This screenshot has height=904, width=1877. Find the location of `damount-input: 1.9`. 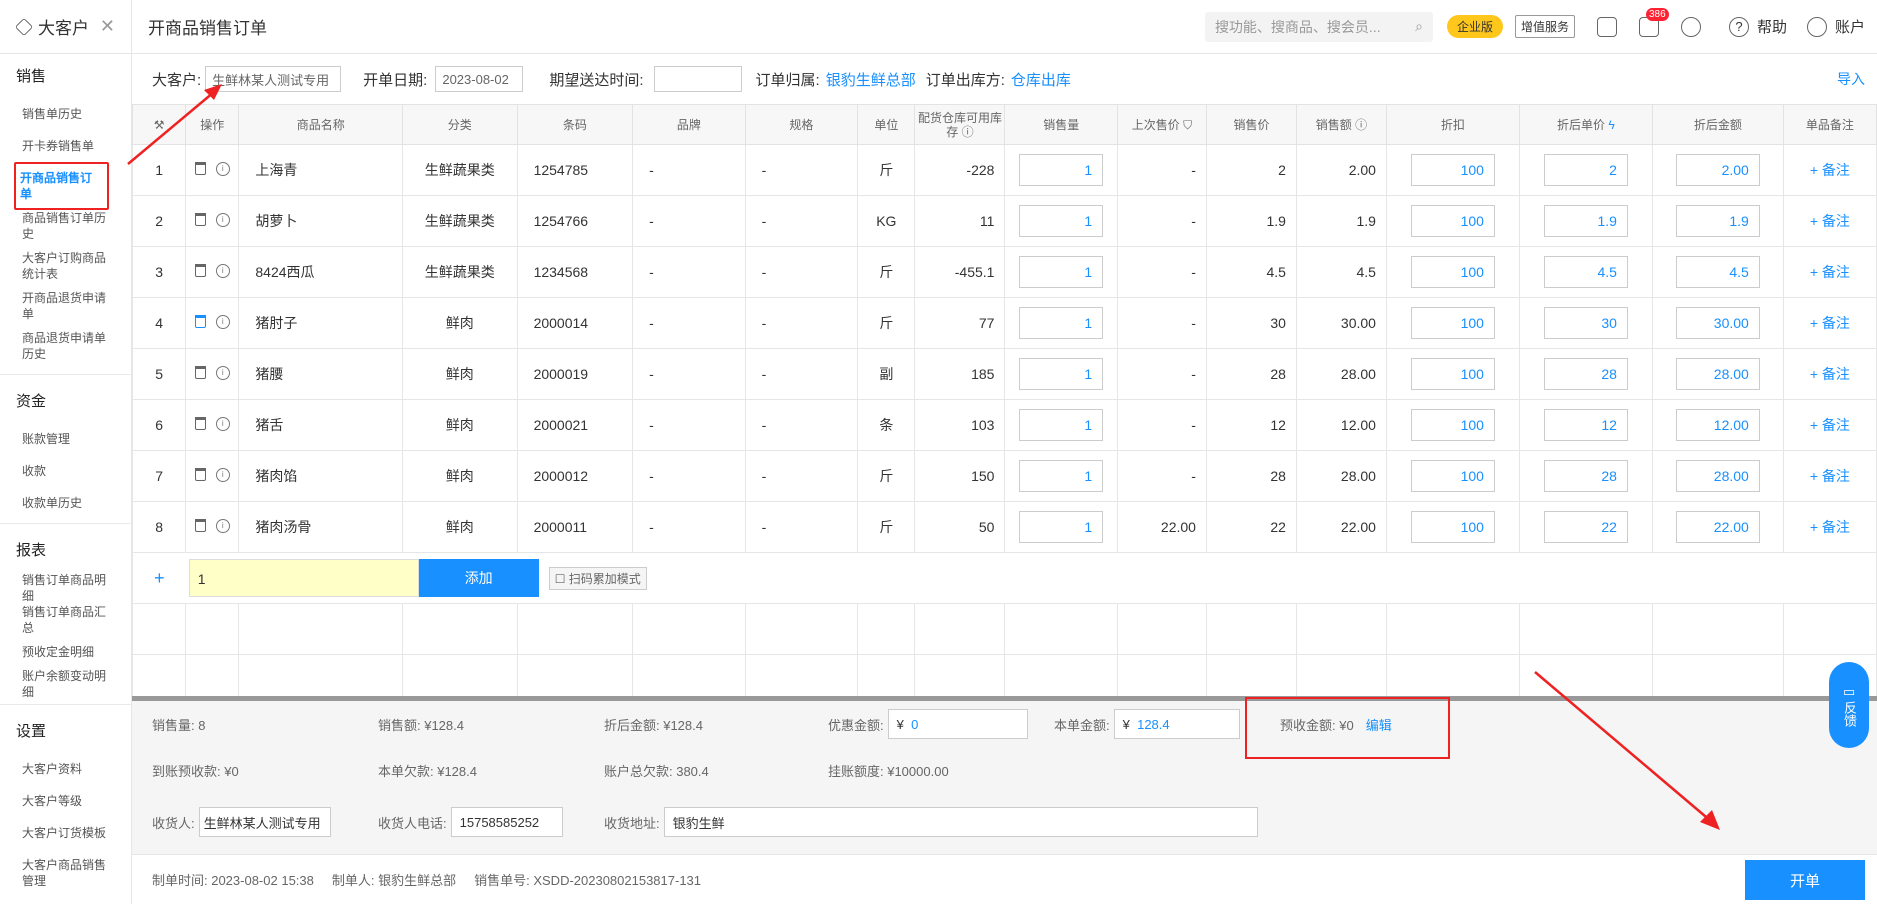

damount-input: 1.9 is located at coordinates (1717, 221).